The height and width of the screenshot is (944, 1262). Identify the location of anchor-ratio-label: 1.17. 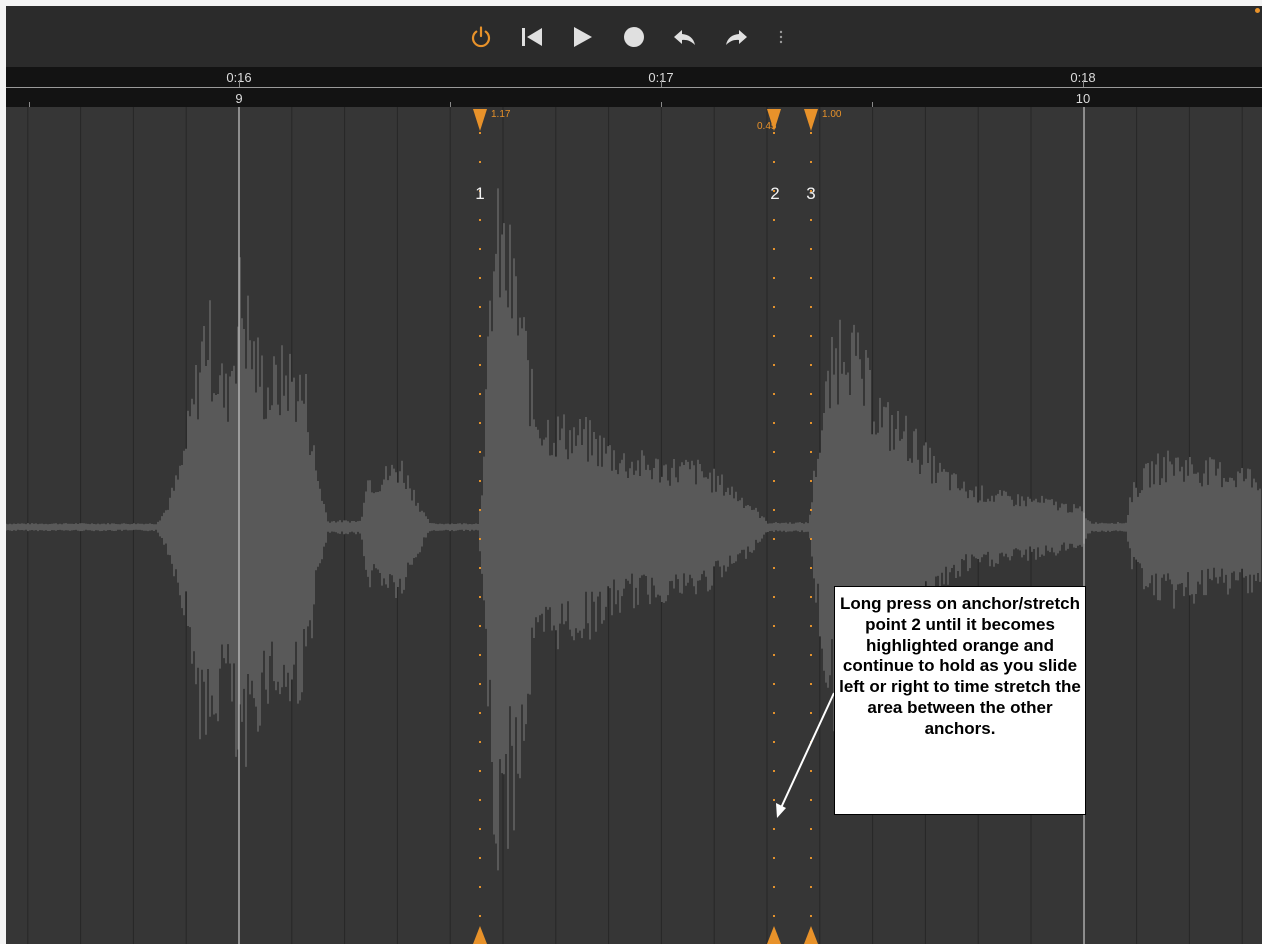
(501, 114).